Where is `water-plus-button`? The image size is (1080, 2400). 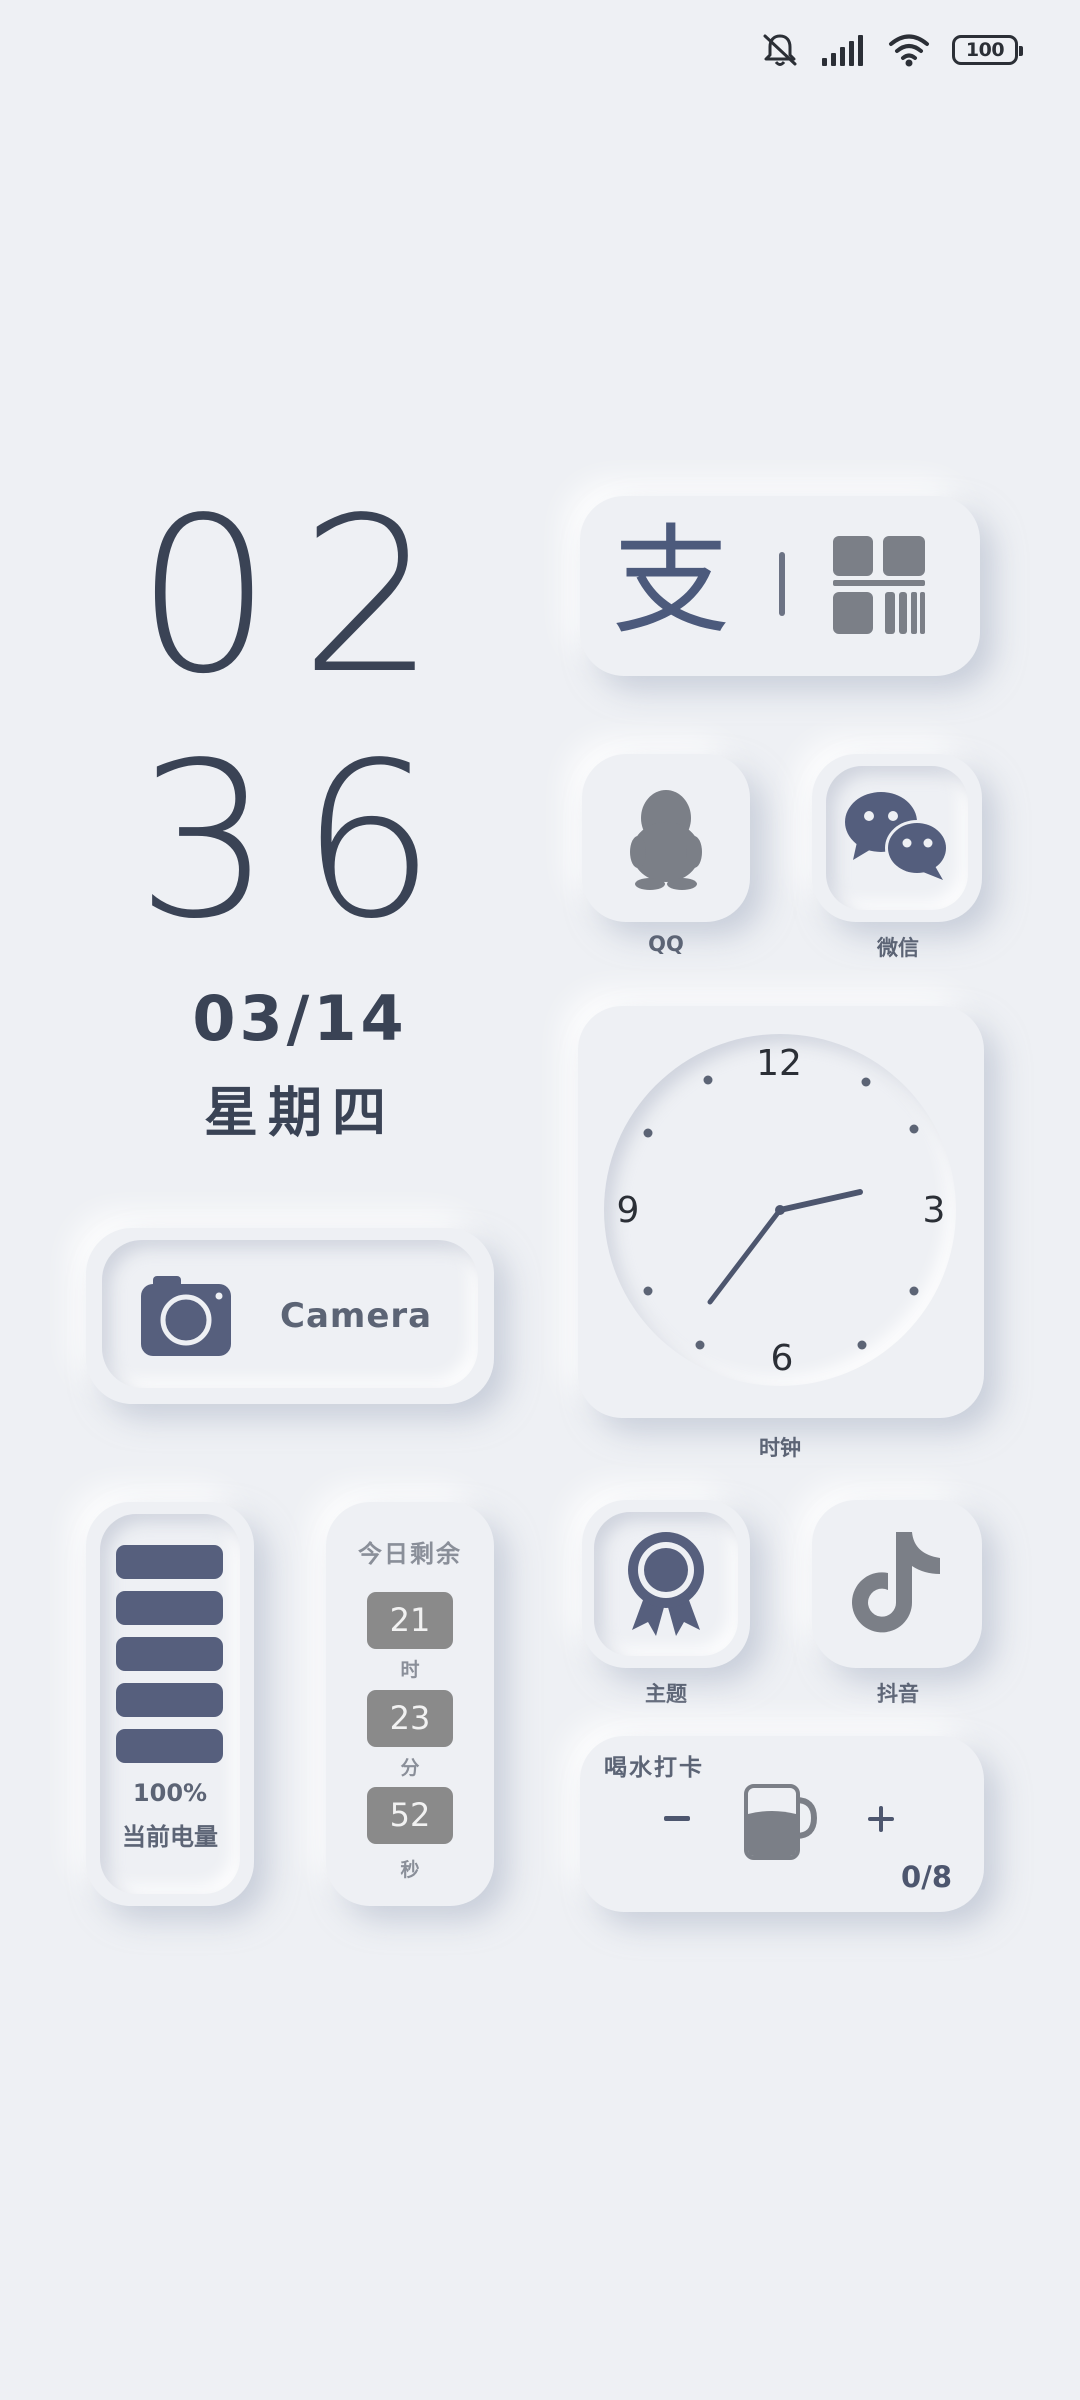
water-plus-button is located at coordinates (881, 1819).